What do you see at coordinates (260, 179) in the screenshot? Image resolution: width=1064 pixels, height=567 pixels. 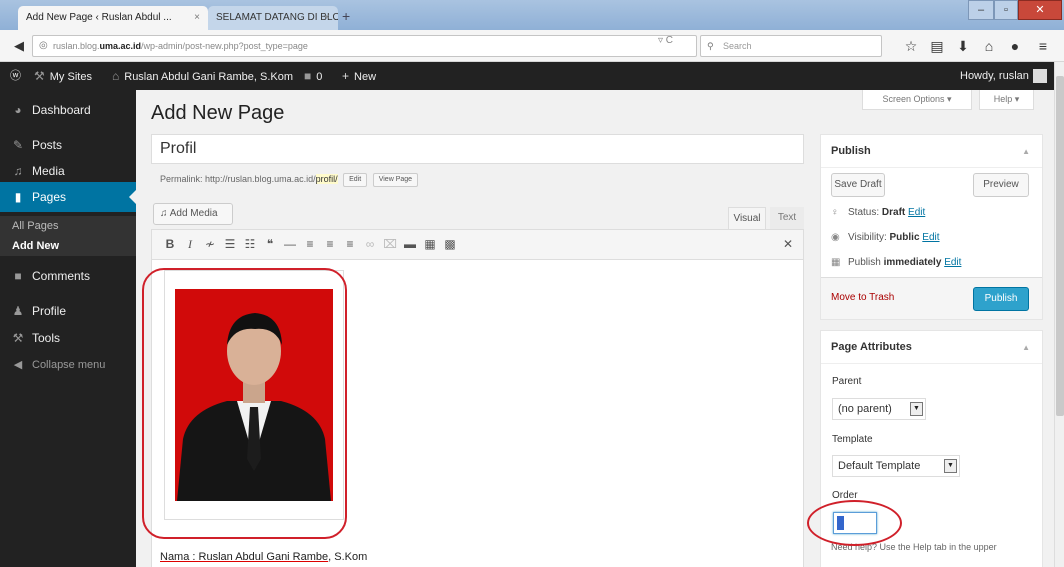 I see `permalink-base: http://ruslan.blog.uma.ac.id/` at bounding box center [260, 179].